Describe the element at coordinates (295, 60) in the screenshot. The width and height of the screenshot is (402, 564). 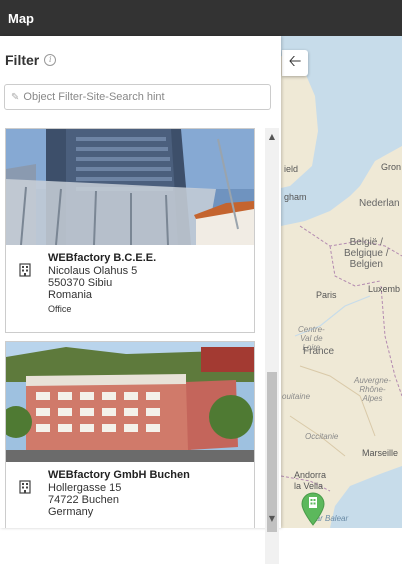
I see `arrow-left-icon: 🡠` at that location.